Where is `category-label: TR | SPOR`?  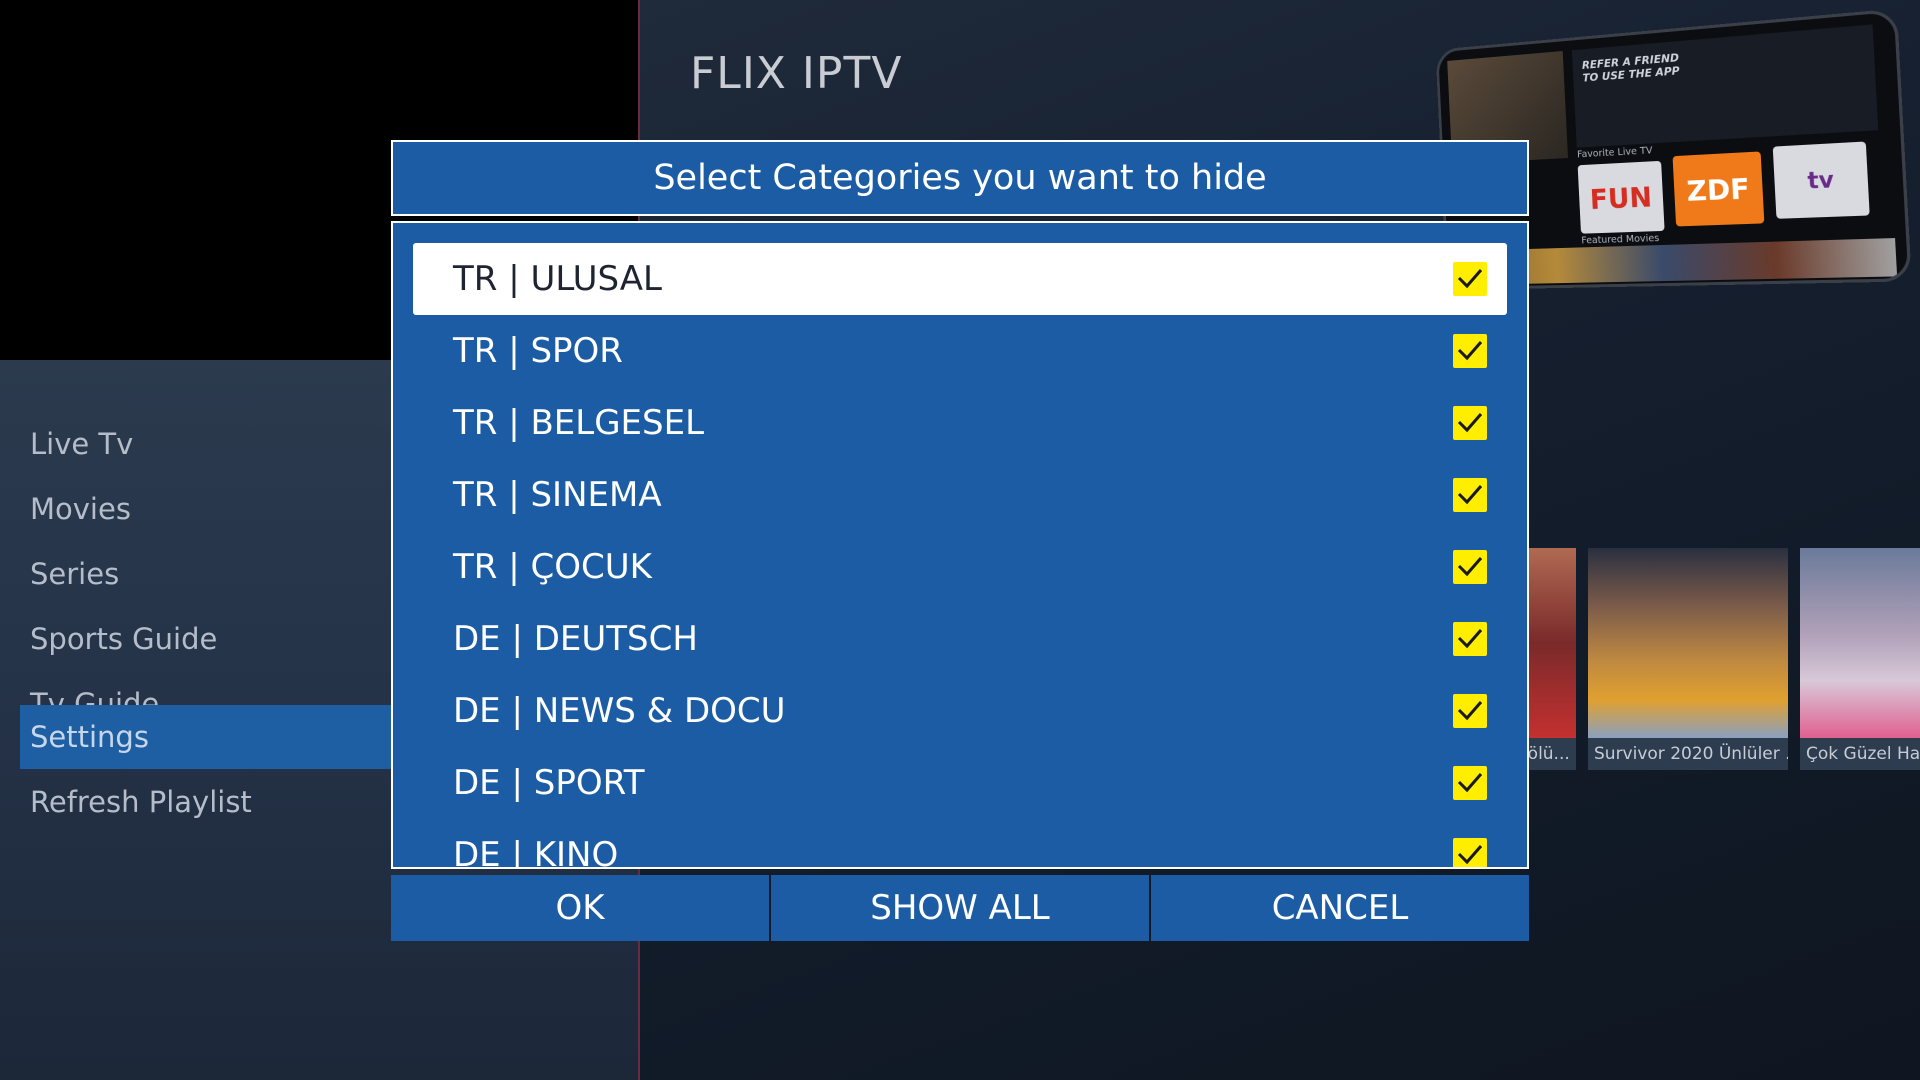 category-label: TR | SPOR is located at coordinates (538, 351).